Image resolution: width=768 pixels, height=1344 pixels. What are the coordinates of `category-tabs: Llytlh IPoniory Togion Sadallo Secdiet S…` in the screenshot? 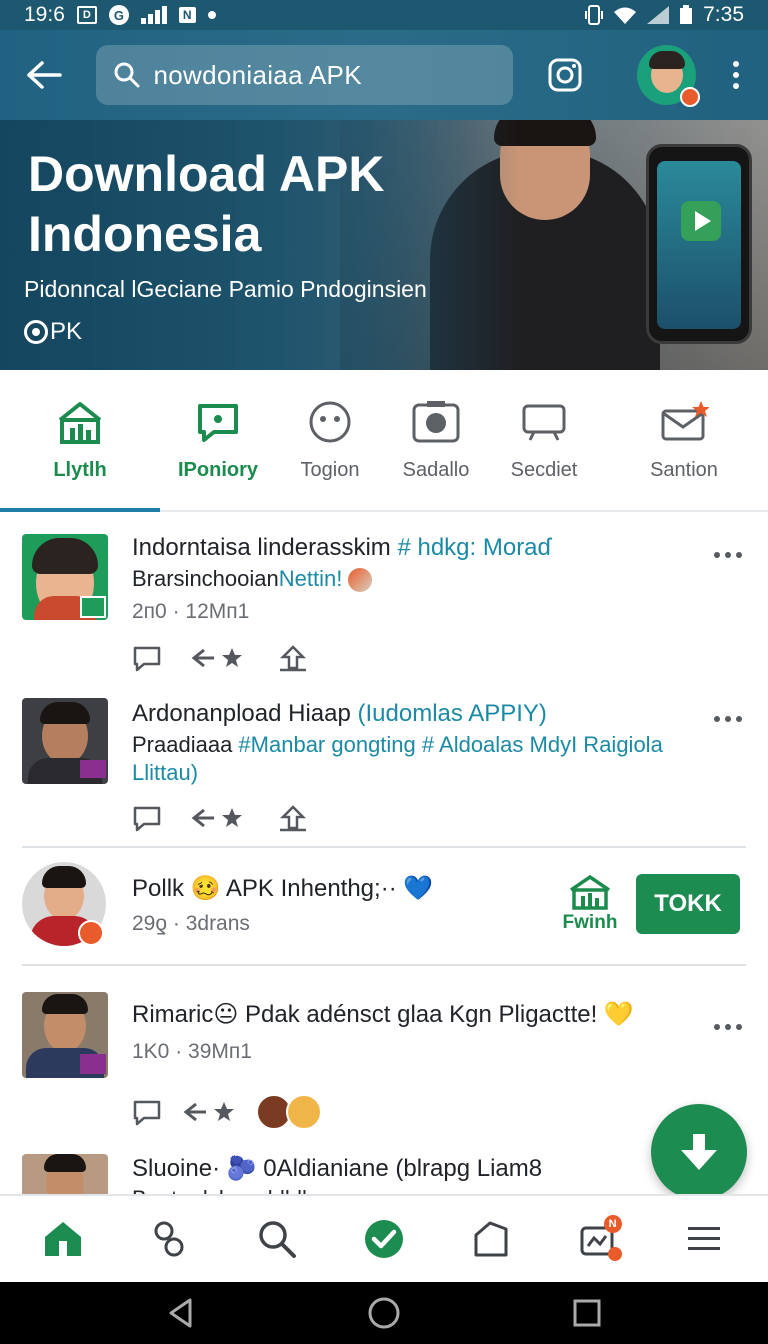 It's located at (384, 441).